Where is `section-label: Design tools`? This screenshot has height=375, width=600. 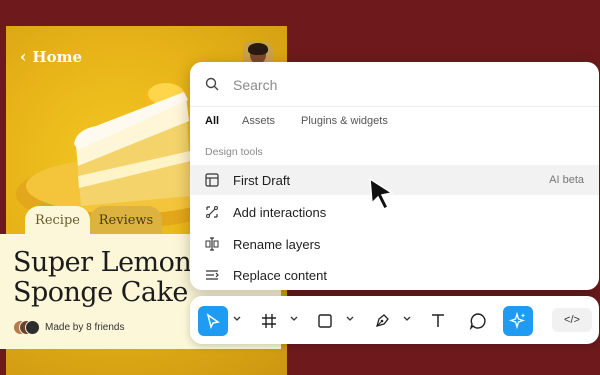 section-label: Design tools is located at coordinates (234, 152).